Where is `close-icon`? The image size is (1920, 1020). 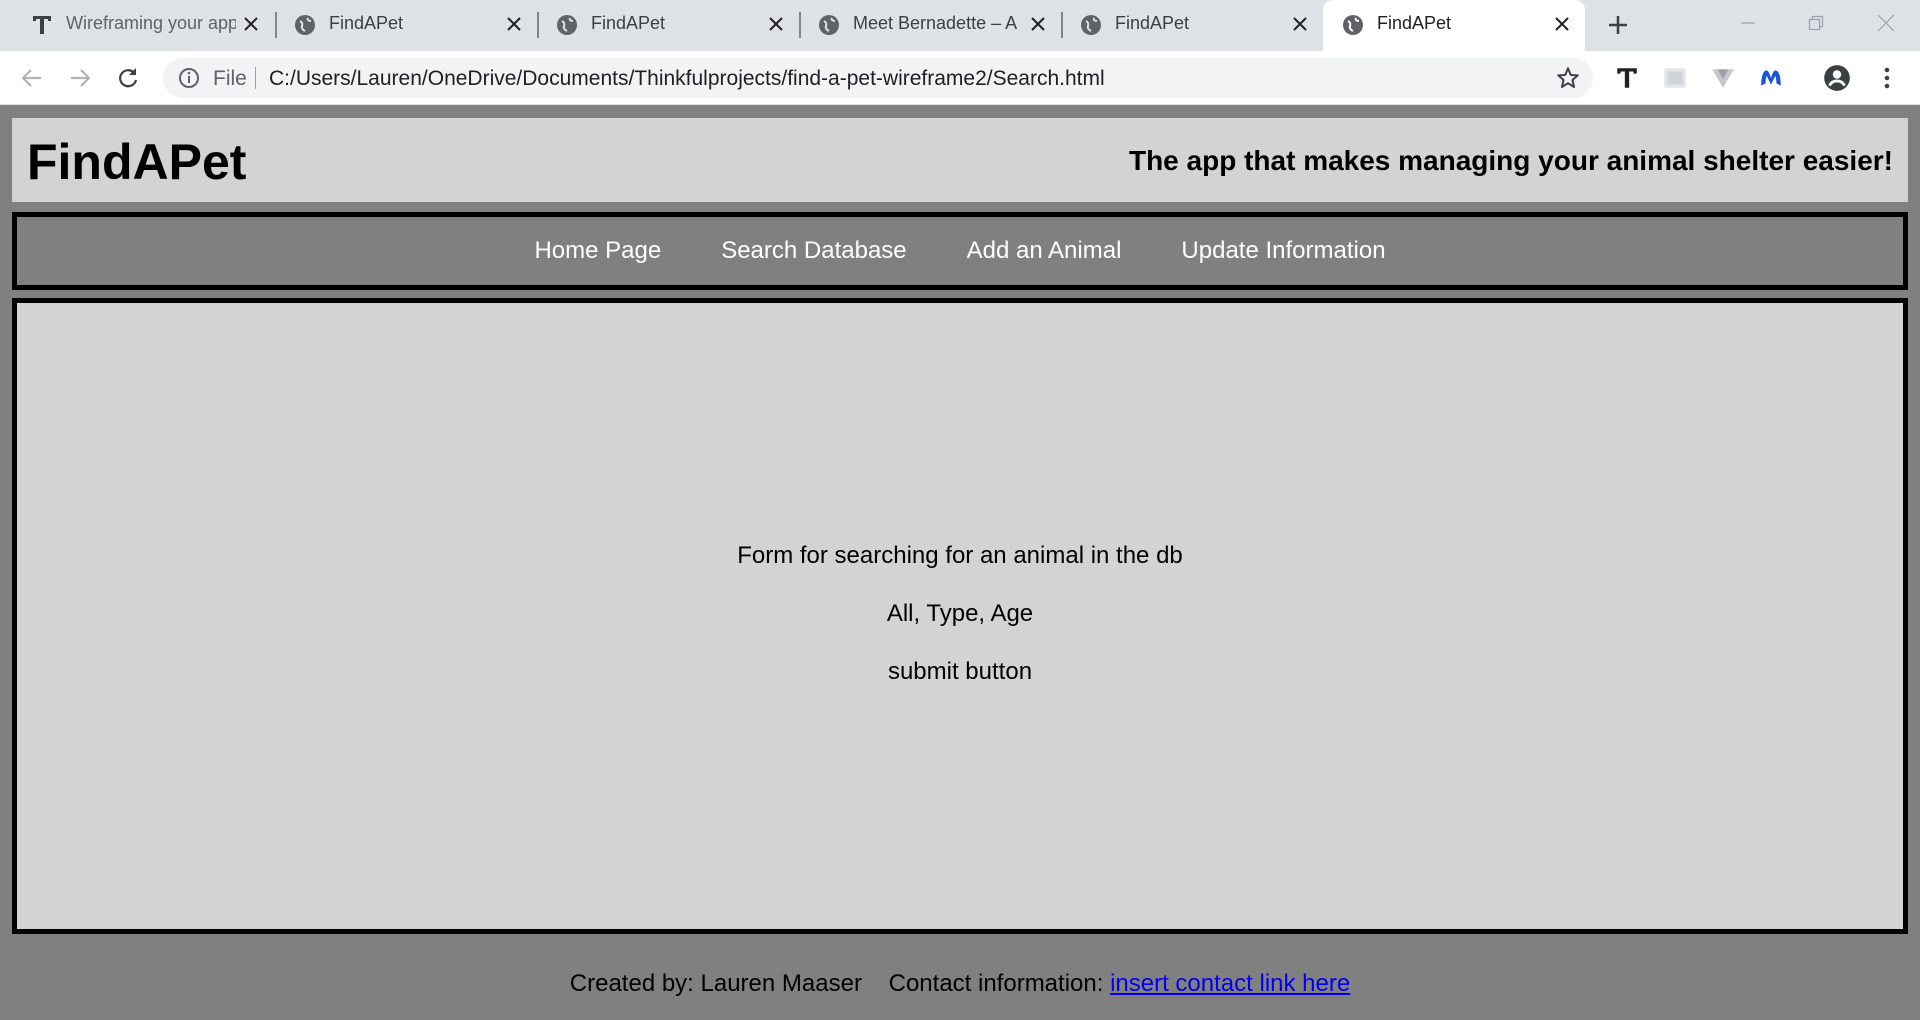
close-icon is located at coordinates (1886, 23).